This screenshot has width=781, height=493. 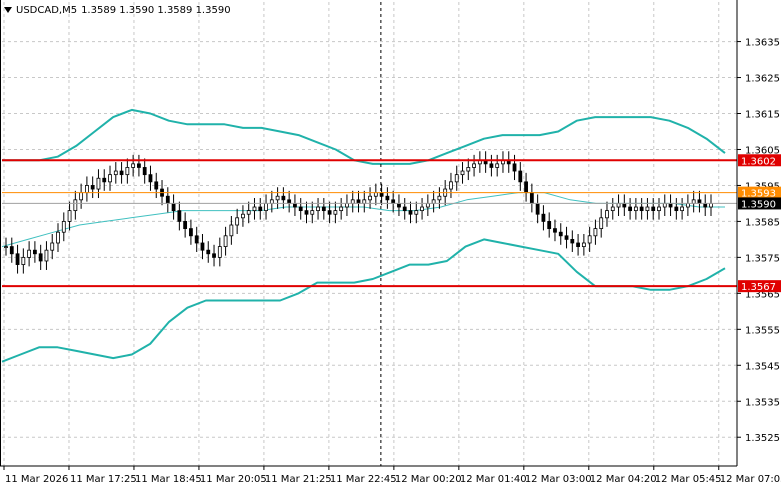 I want to click on x-tick-label: 12 Mar 07:05, so click(x=750, y=479).